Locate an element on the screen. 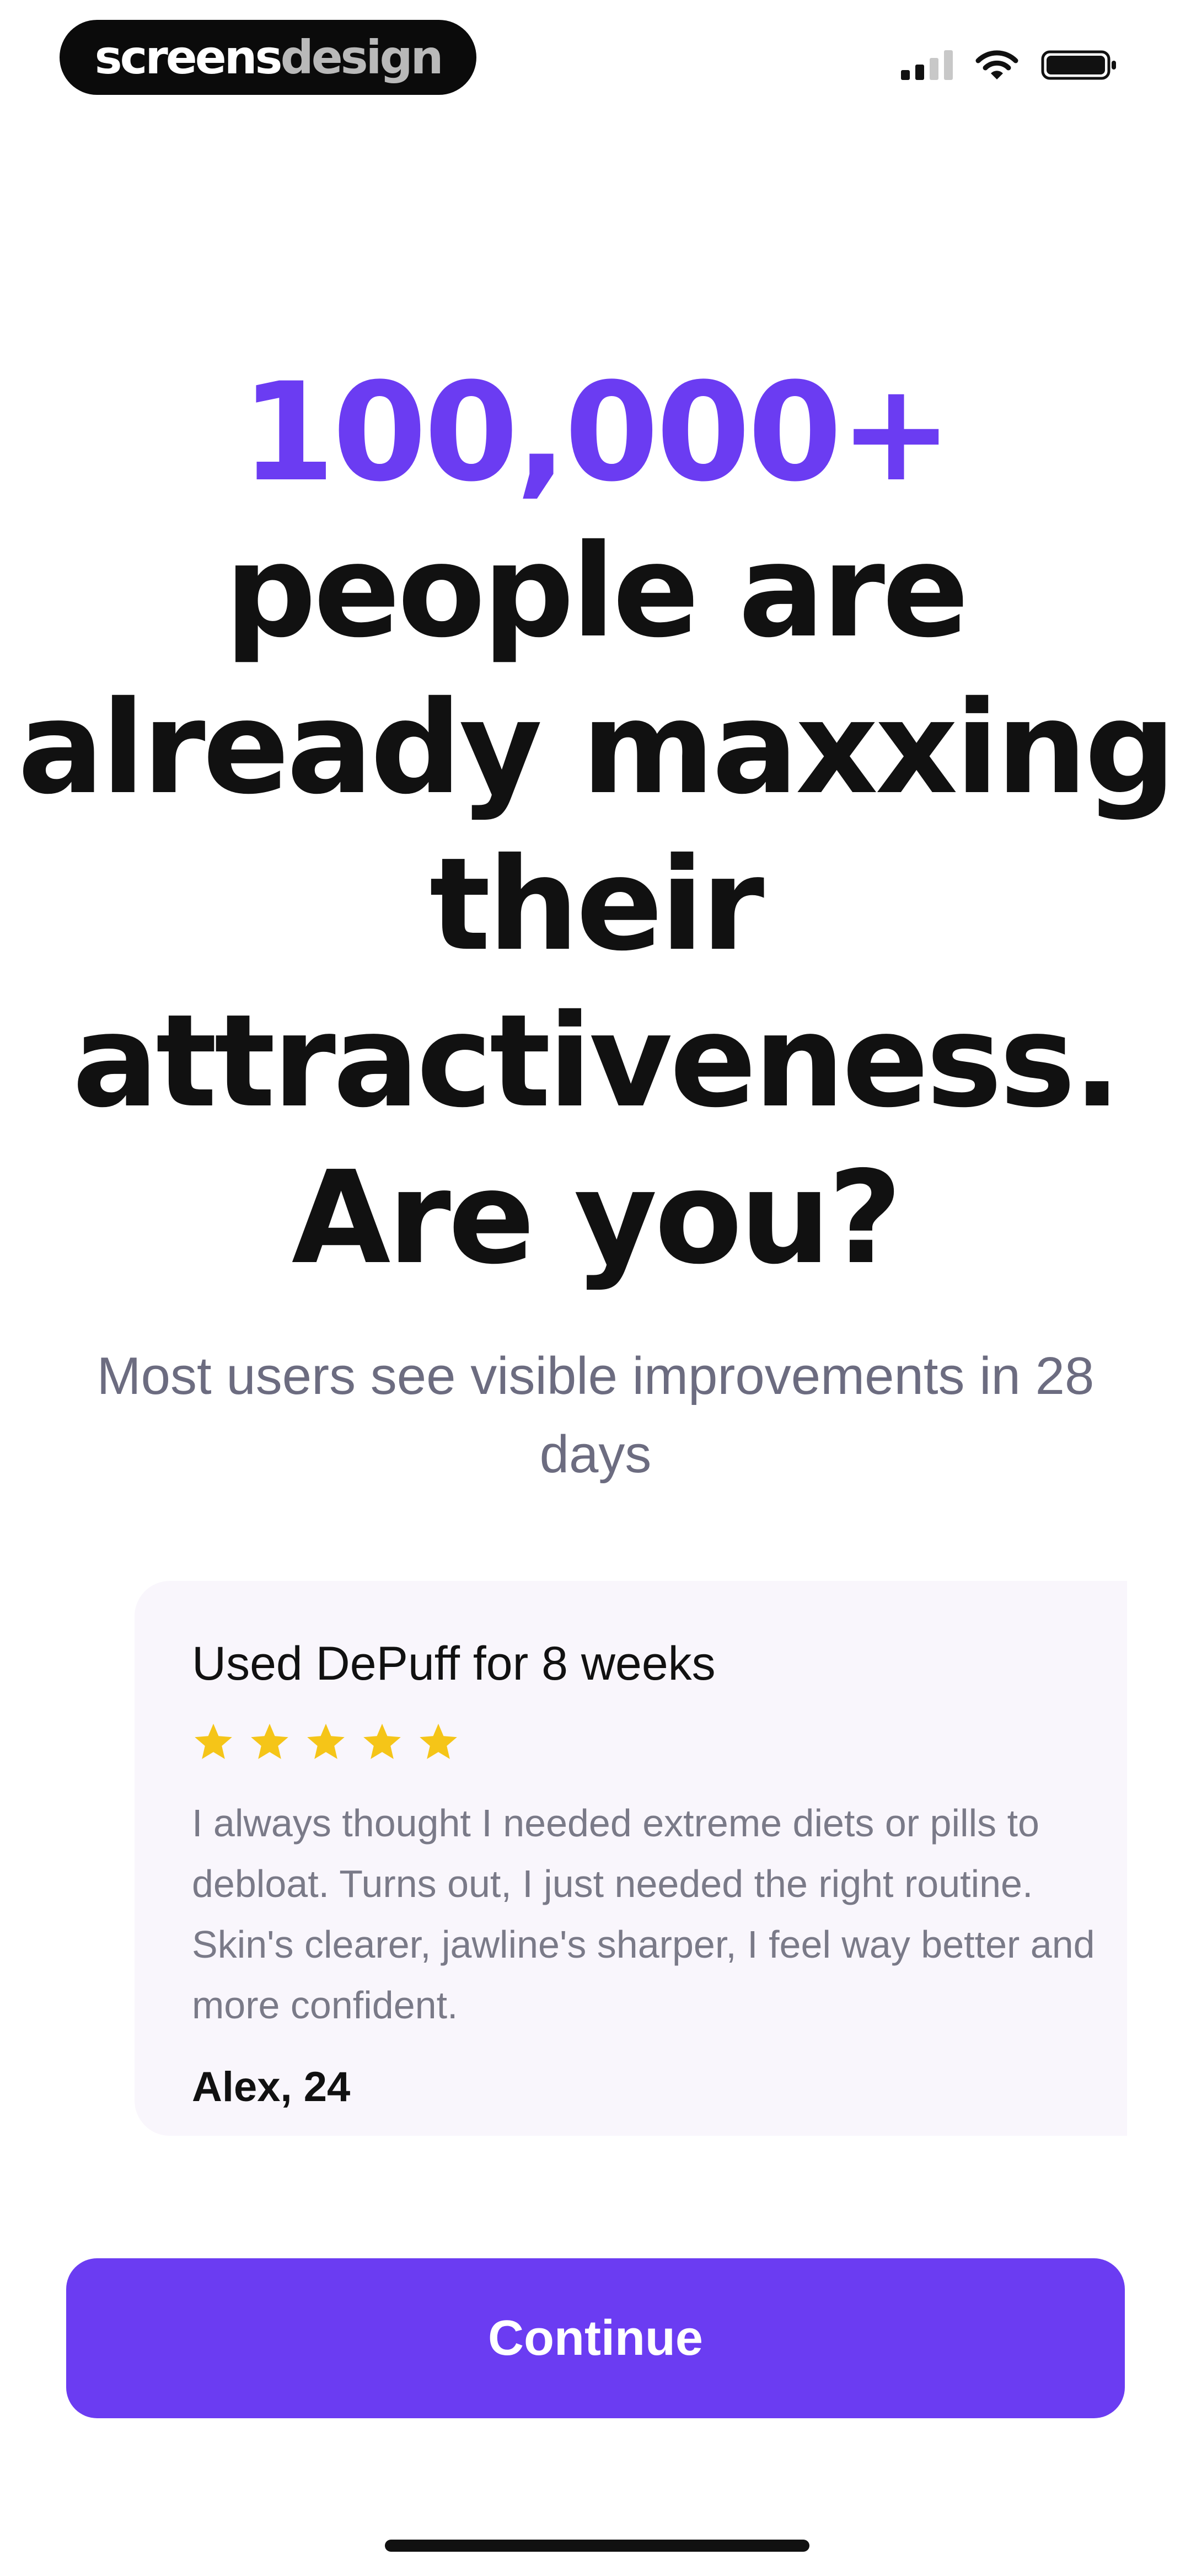 The height and width of the screenshot is (2576, 1191). review-author: Alex, 24 is located at coordinates (271, 2087).